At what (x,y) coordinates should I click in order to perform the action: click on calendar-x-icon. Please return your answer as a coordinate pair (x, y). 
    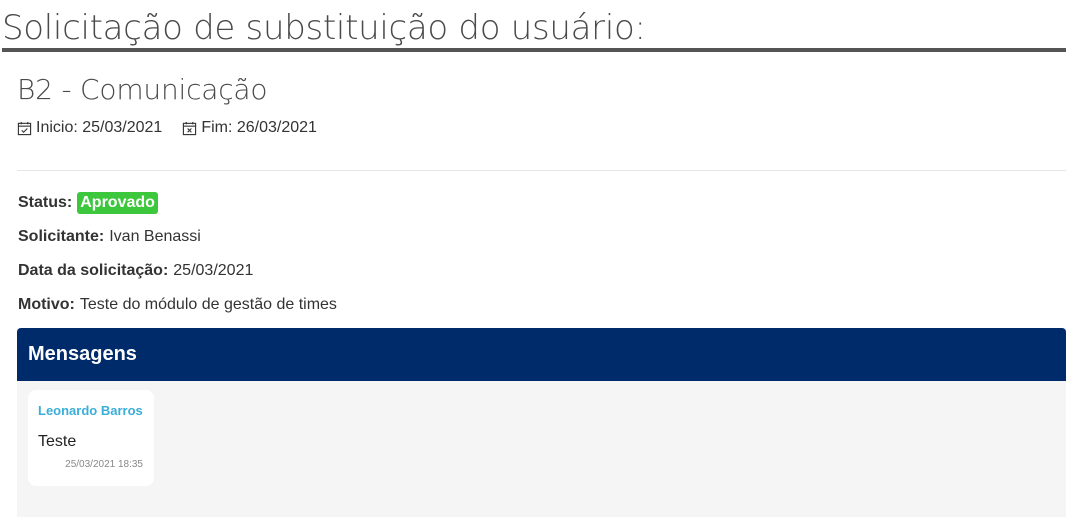
    Looking at the image, I should click on (190, 128).